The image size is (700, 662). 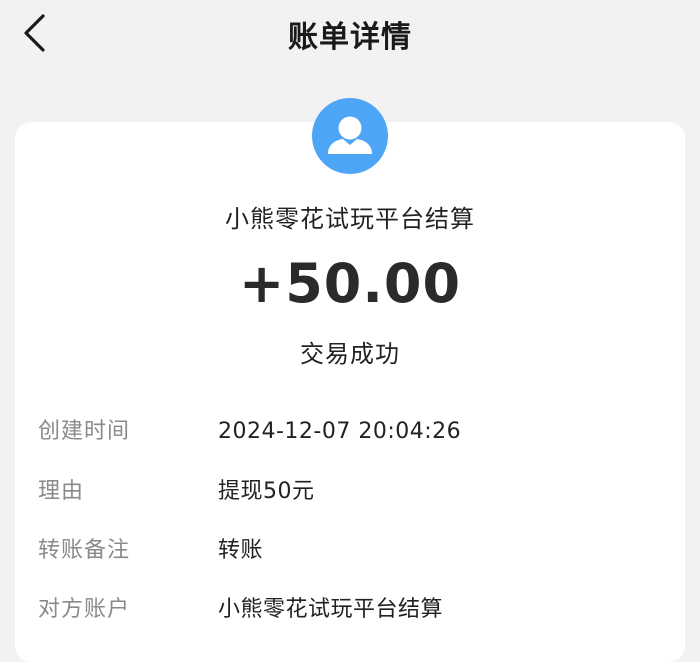 I want to click on detail-value: 2024-12-07 20:04:26, so click(x=340, y=431).